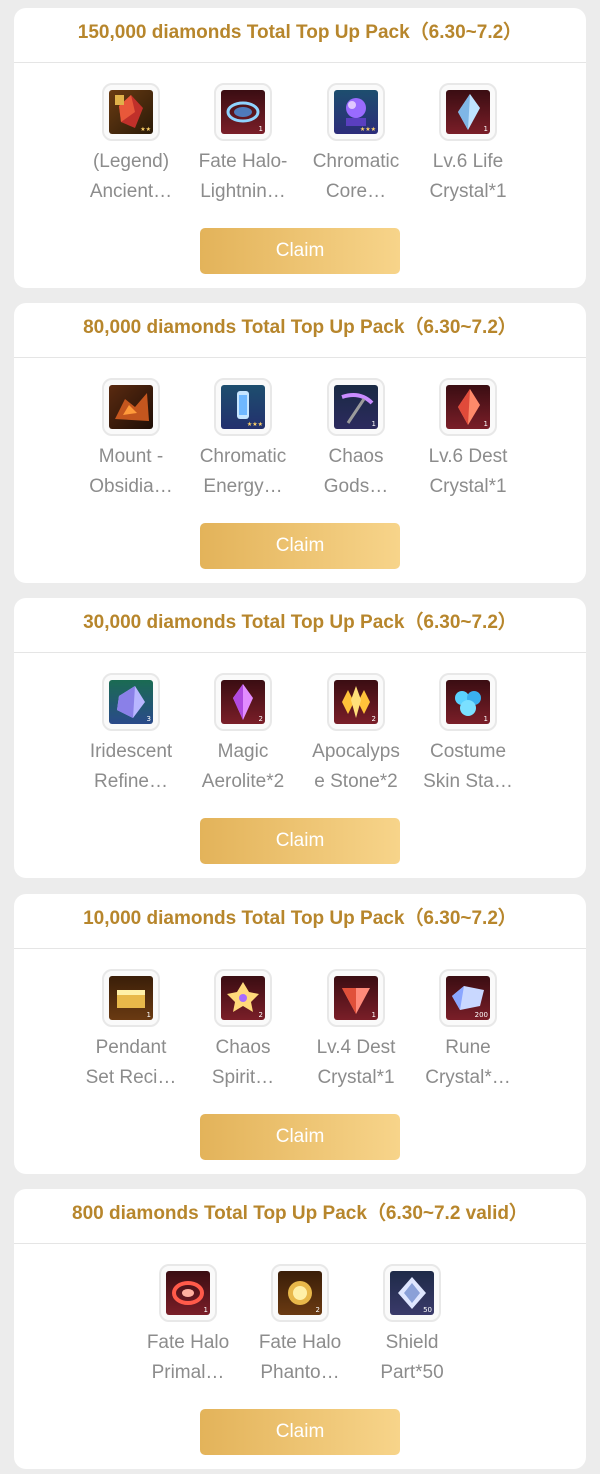  I want to click on item-icon-frame: 200, so click(468, 998).